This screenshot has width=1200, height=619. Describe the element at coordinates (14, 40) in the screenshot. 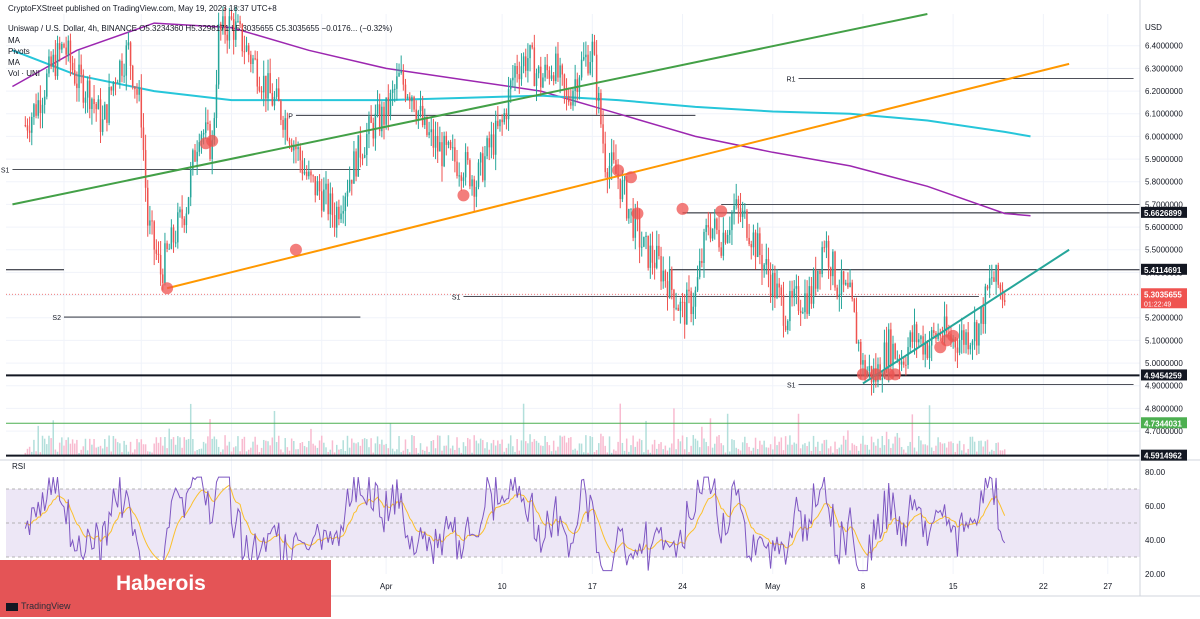

I see `indicator-ma: MA` at that location.